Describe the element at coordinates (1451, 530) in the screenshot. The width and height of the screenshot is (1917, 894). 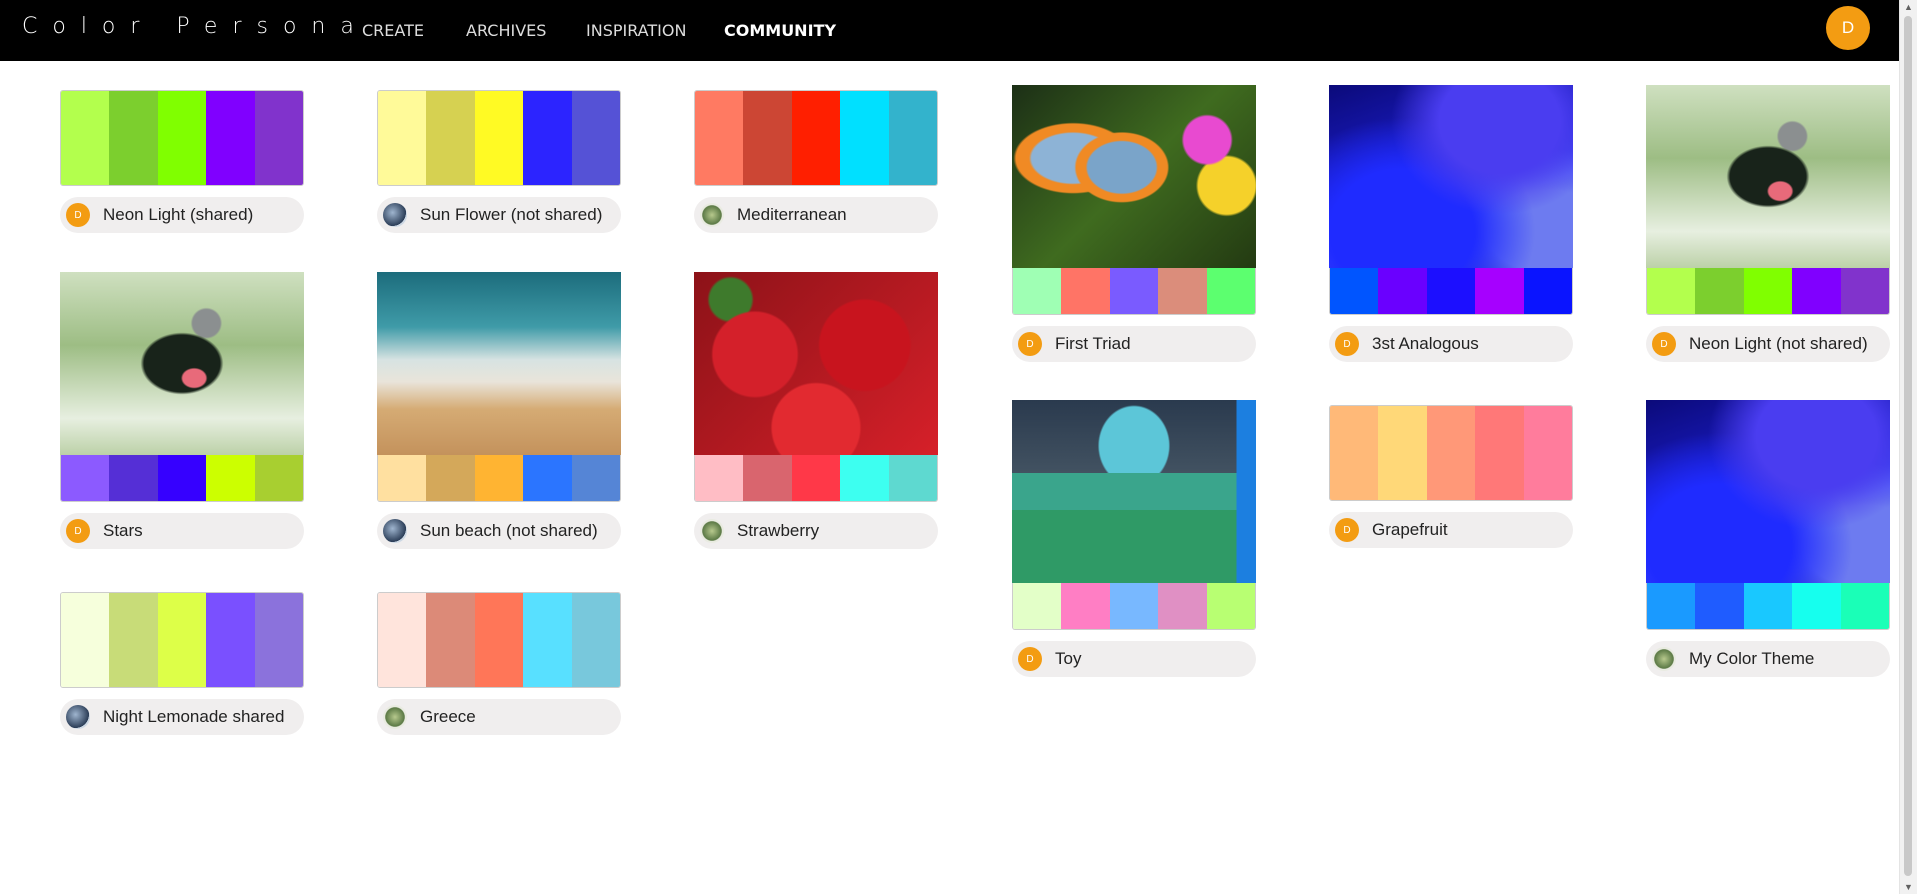
I see `palette-label: D Grapefruit` at that location.